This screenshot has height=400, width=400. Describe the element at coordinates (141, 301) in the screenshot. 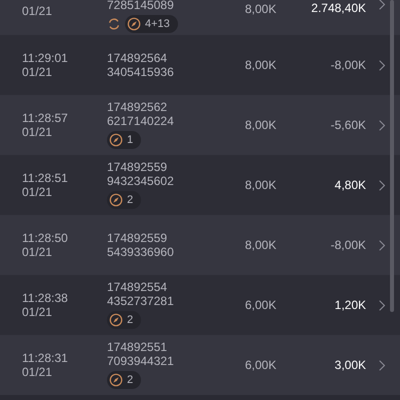

I see `id-text: 4352737281` at that location.